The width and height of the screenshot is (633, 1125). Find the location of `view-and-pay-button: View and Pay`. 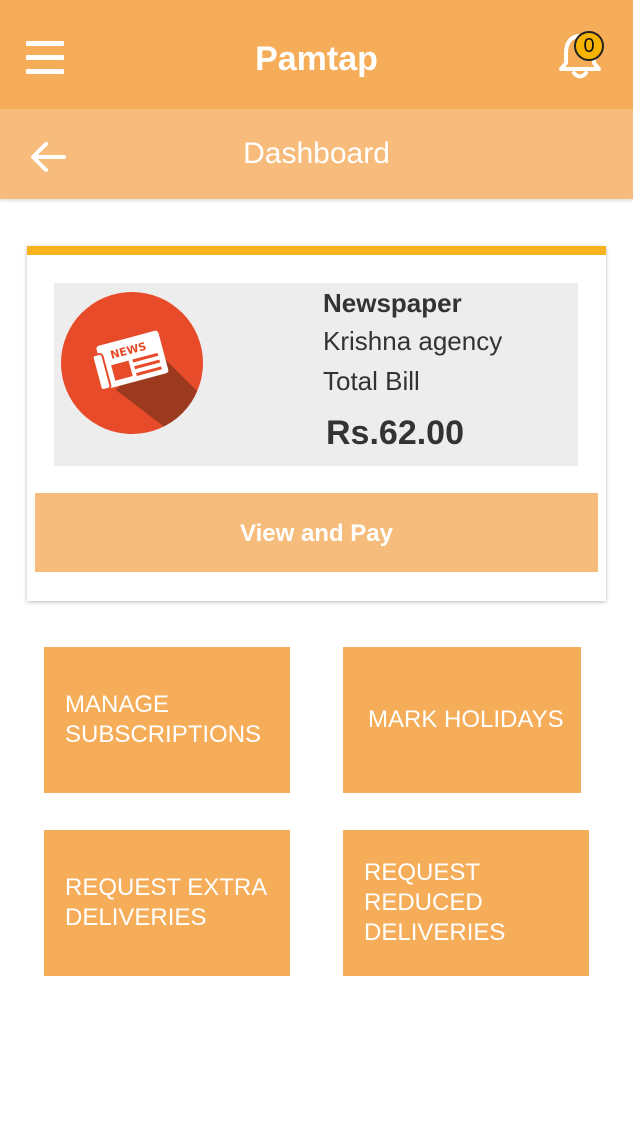

view-and-pay-button: View and Pay is located at coordinates (316, 532).